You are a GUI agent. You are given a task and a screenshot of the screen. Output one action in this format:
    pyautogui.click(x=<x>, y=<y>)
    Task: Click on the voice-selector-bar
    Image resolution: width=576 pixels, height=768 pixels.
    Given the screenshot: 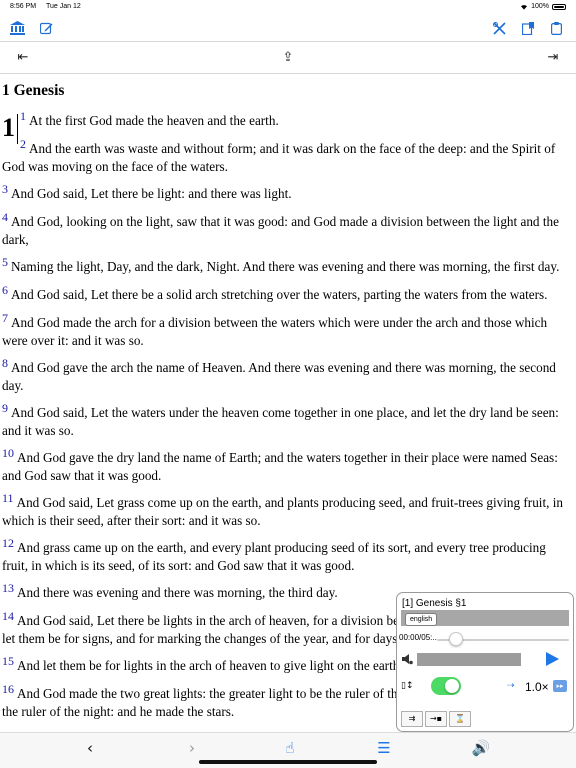 What is the action you would take?
    pyautogui.click(x=469, y=659)
    